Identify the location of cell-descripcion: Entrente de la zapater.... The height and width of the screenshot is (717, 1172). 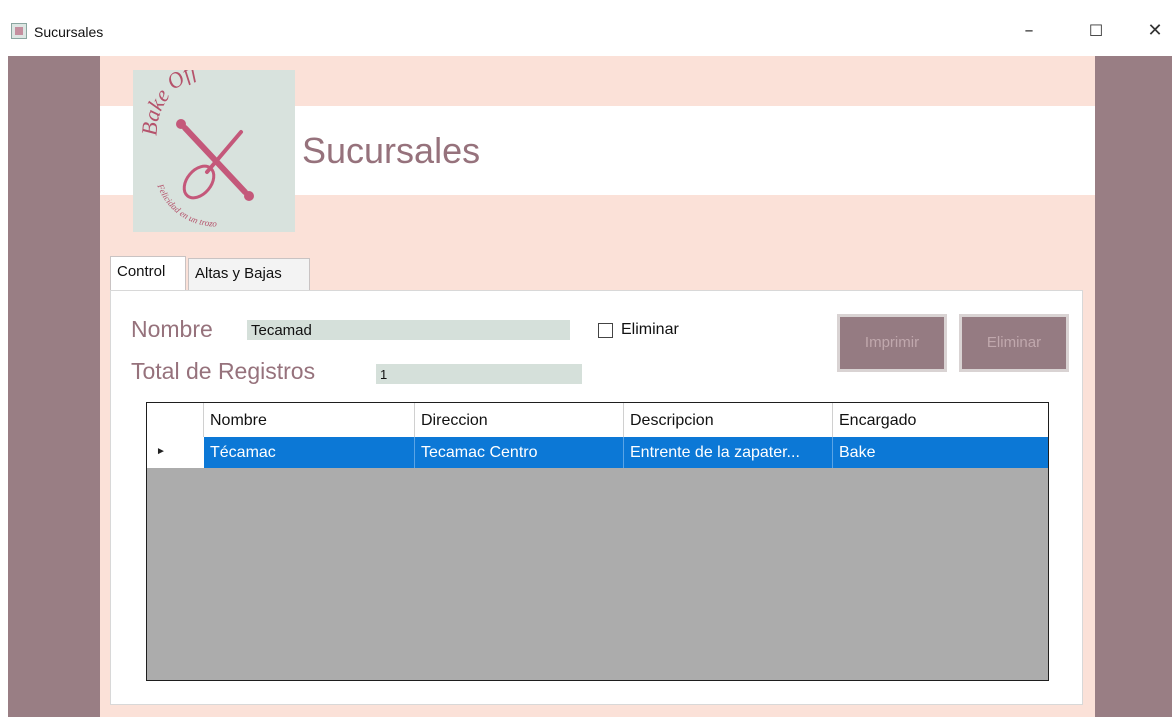
(728, 452).